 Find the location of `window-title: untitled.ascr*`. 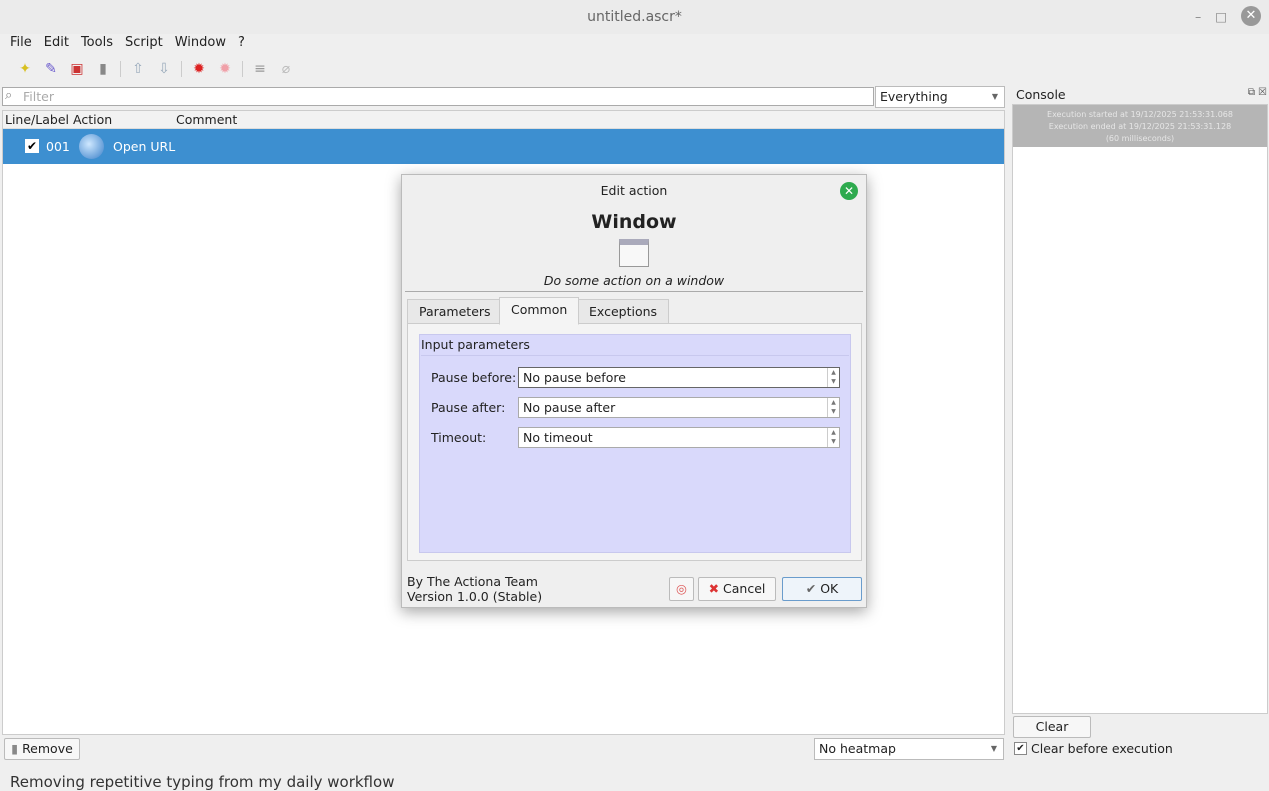

window-title: untitled.ascr* is located at coordinates (634, 17).